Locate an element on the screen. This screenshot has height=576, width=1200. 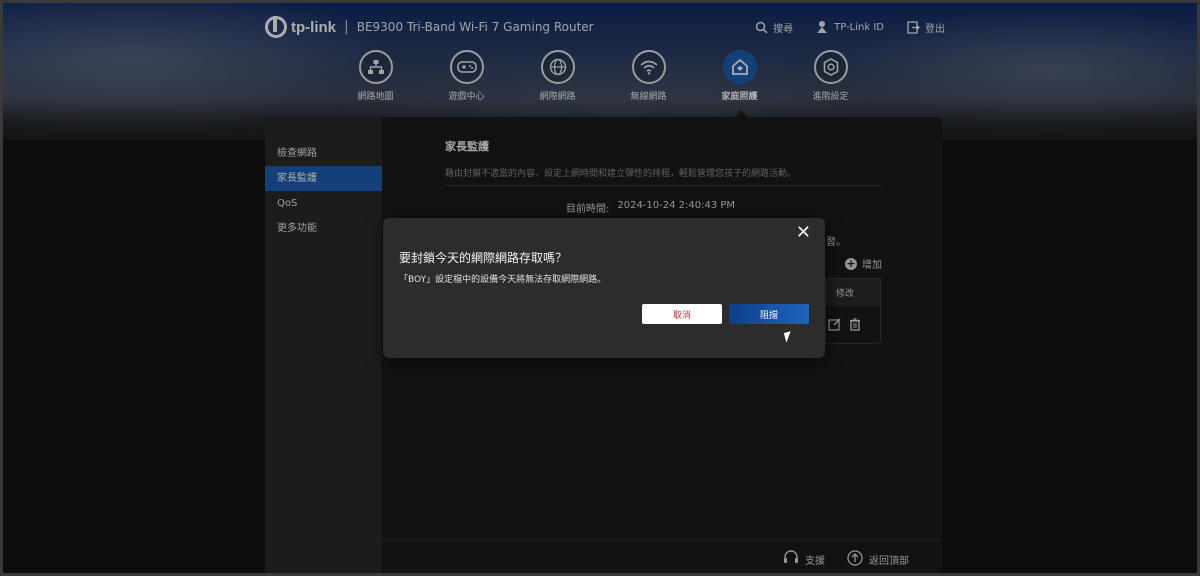
dialog-message: 「BOY」設定檔中的設備今天將無法存取網際網路。 is located at coordinates (503, 280).